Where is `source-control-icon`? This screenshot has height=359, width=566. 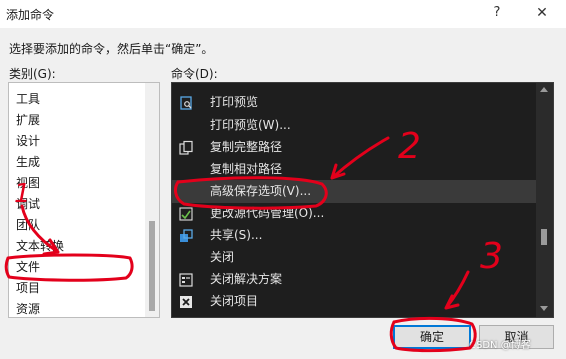
source-control-icon is located at coordinates (186, 214).